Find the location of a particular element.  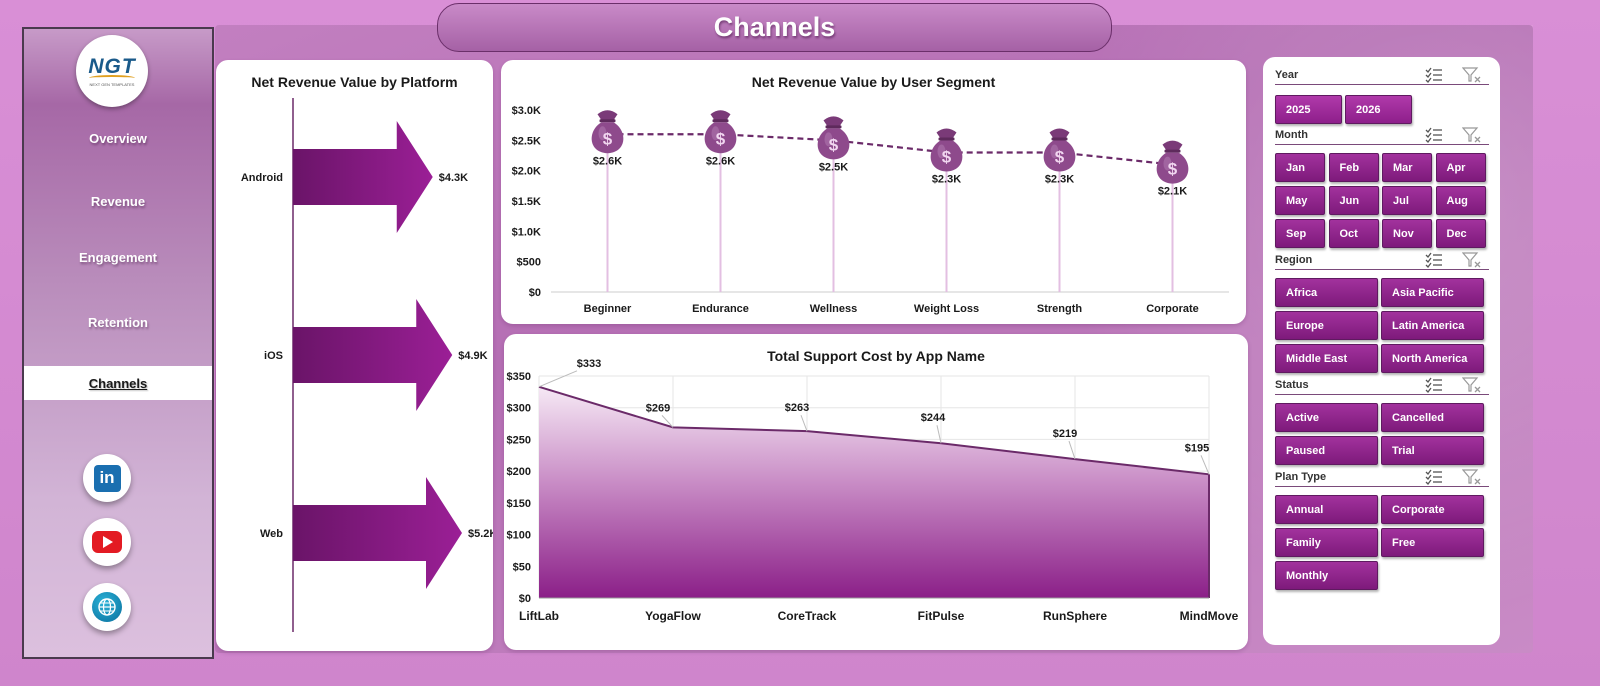

filter-header-year: Year is located at coordinates (1382, 75).